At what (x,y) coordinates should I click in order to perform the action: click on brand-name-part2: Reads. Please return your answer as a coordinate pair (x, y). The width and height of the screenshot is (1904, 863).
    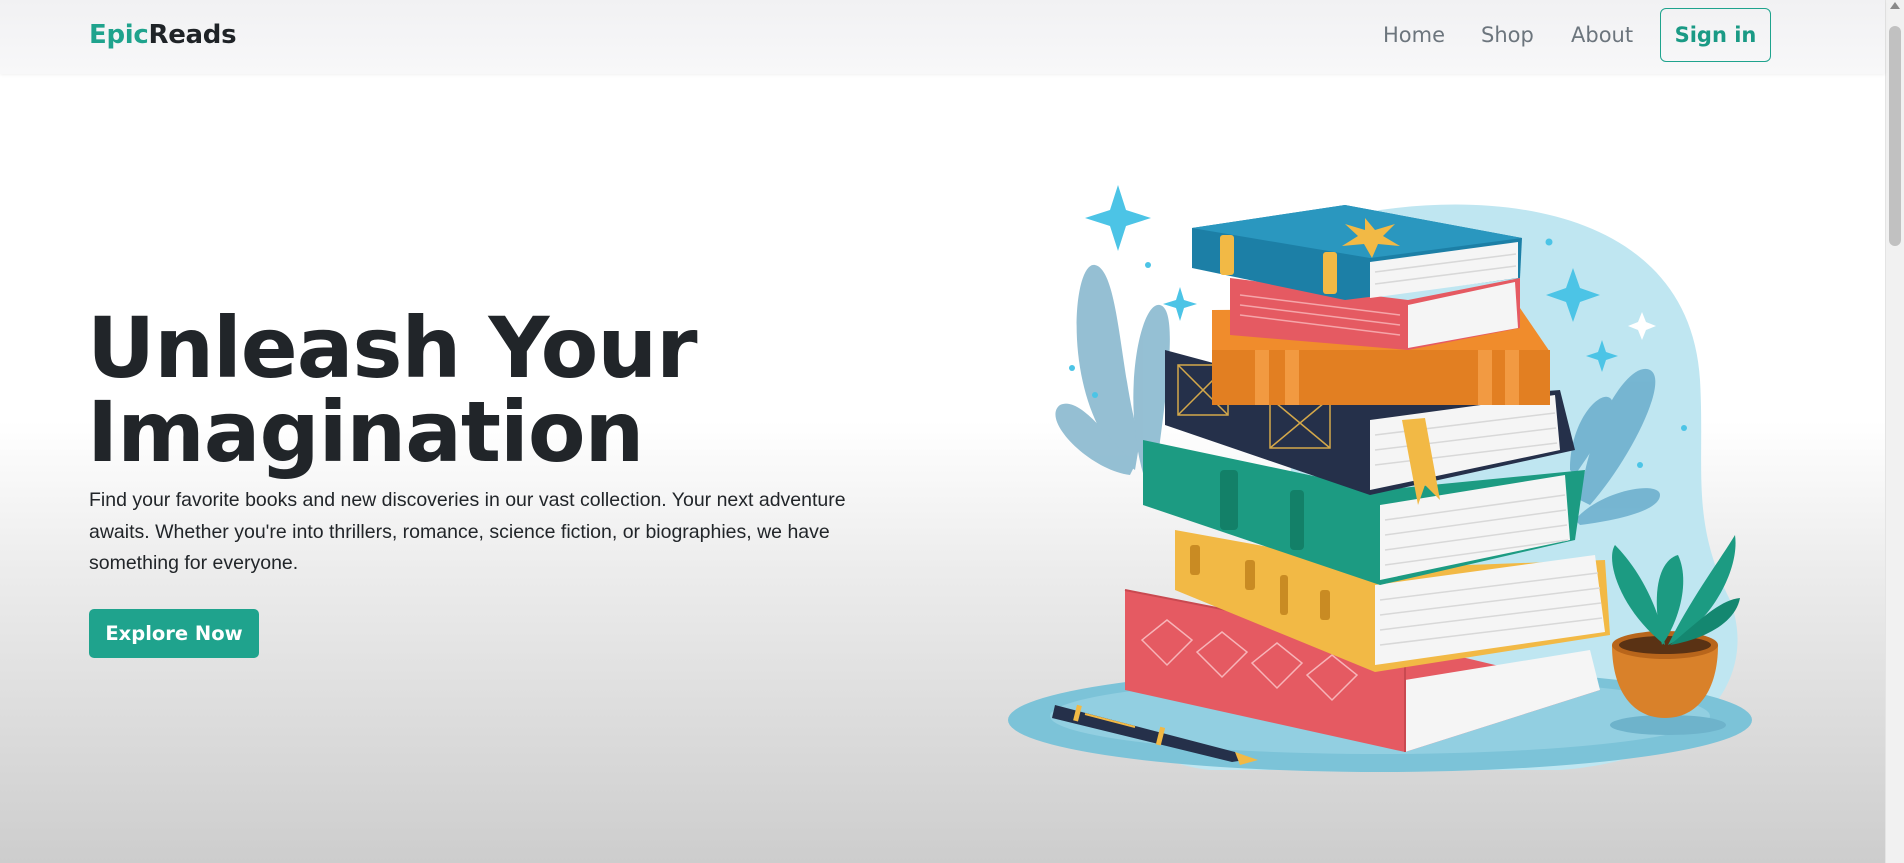
    Looking at the image, I should click on (192, 35).